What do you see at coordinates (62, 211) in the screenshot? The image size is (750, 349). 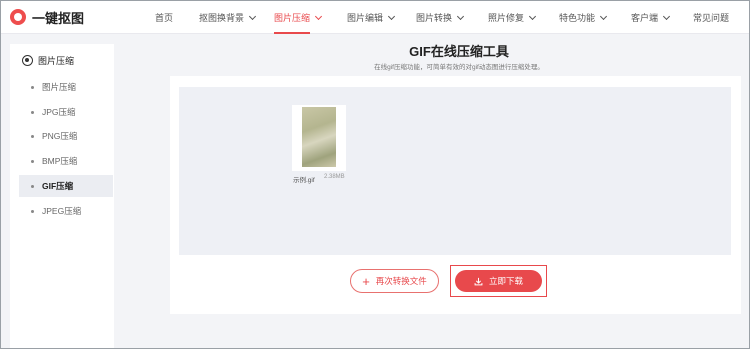 I see `sidebar-item-label: JPEG压缩` at bounding box center [62, 211].